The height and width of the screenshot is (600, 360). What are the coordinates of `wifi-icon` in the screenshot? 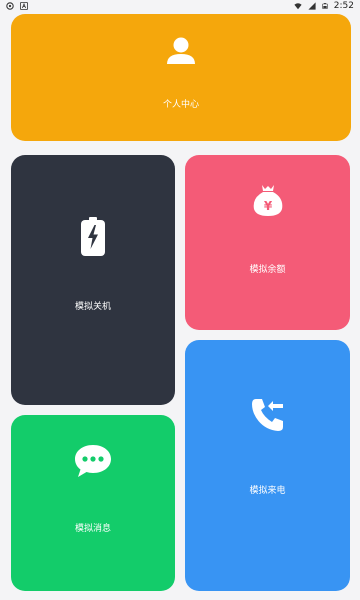 It's located at (298, 6).